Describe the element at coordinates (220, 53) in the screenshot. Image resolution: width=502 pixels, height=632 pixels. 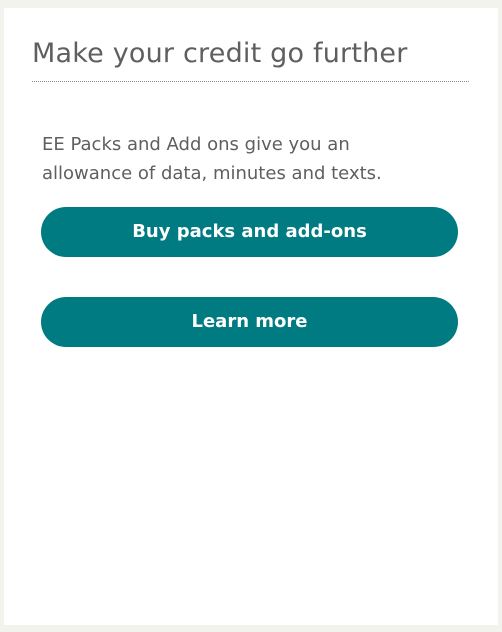
I see `panel-title: Make your credit go further` at that location.